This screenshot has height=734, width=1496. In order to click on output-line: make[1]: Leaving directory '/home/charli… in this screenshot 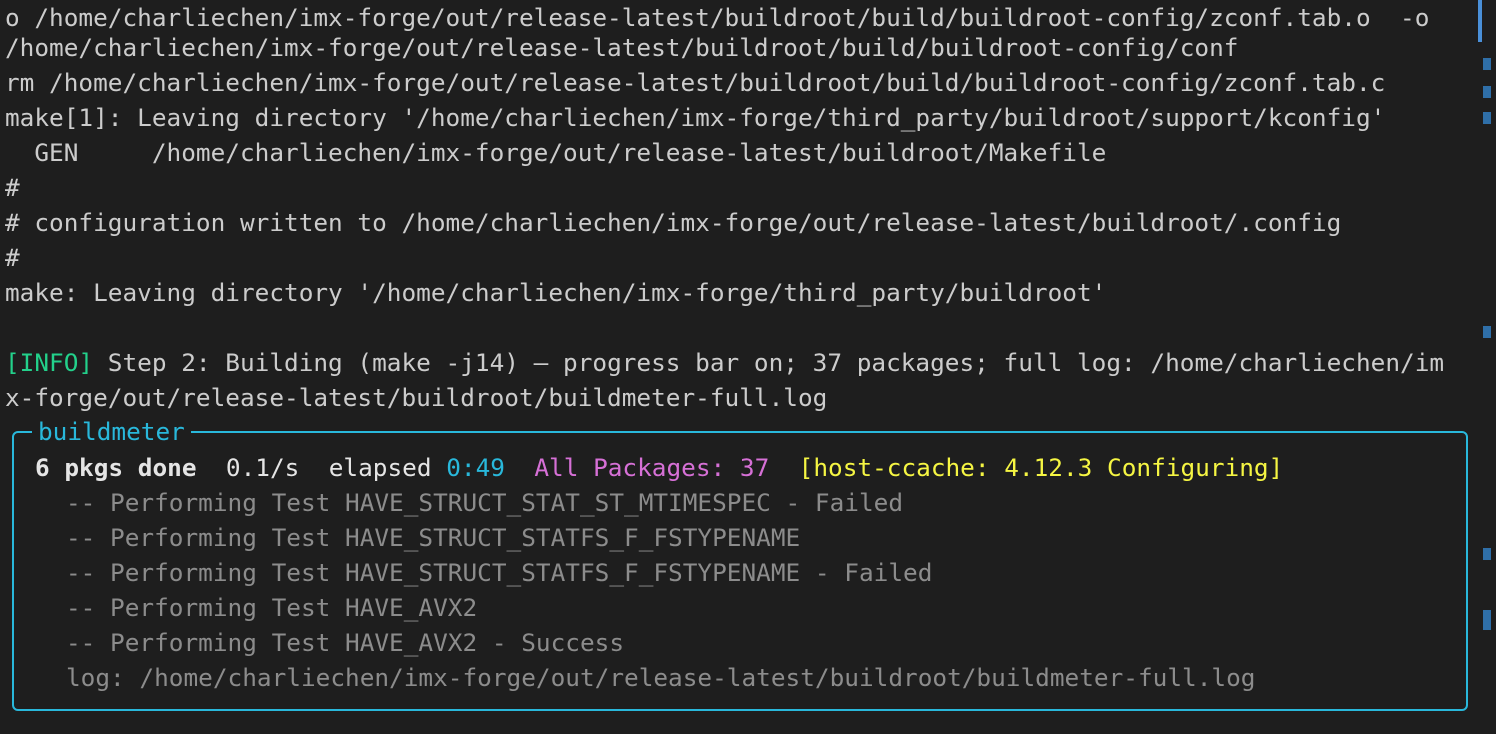, I will do `click(695, 117)`.